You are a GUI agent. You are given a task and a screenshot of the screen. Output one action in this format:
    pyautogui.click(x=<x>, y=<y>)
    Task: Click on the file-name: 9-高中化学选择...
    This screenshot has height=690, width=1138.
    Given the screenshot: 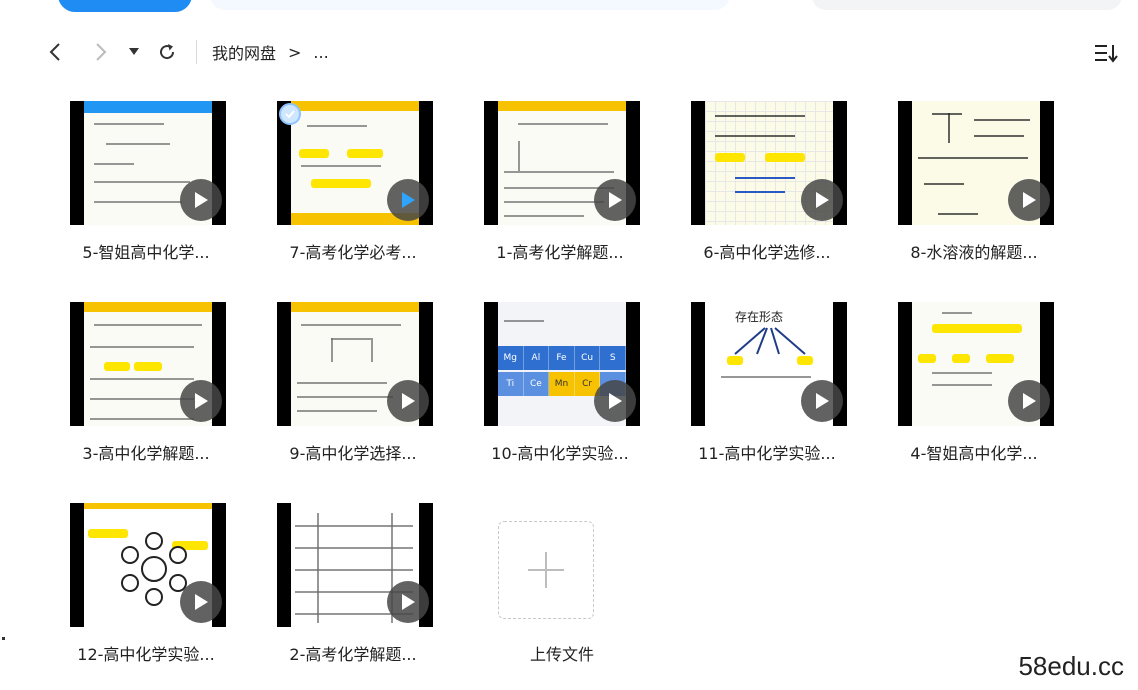 What is the action you would take?
    pyautogui.click(x=353, y=453)
    